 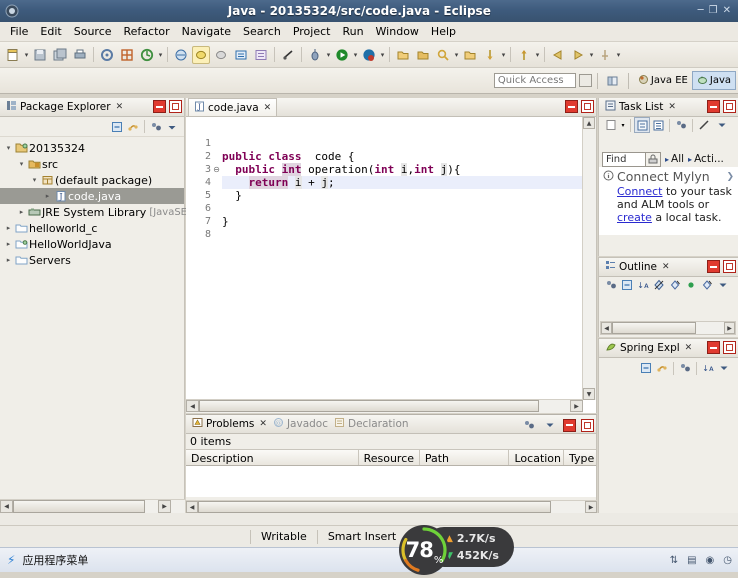 I want to click on search-dropdown-icon: ▾, so click(x=456, y=55).